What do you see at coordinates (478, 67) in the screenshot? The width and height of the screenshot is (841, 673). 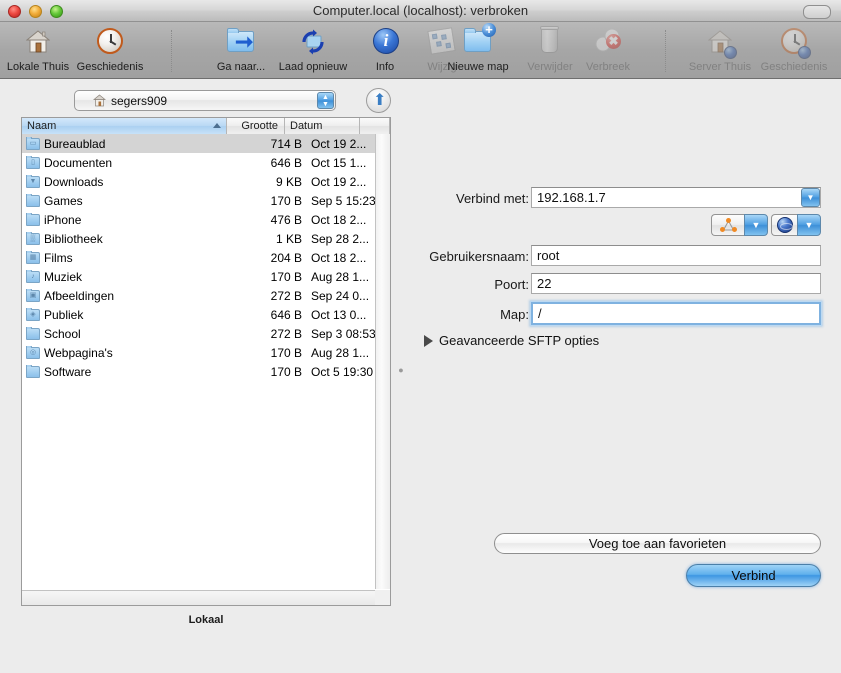 I see `toolbar-button-label: Nieuwe map` at bounding box center [478, 67].